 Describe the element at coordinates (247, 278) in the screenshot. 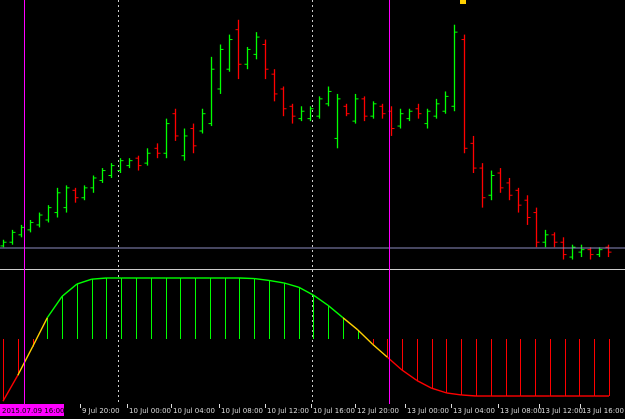

I see `indicator-line-segment` at that location.